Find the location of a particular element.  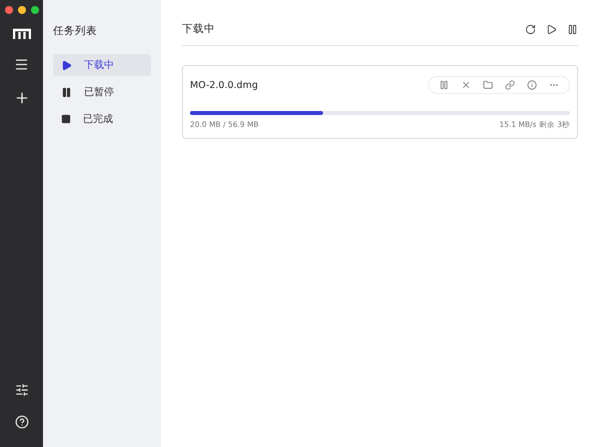

sidebar-label: 下载中 is located at coordinates (99, 65).